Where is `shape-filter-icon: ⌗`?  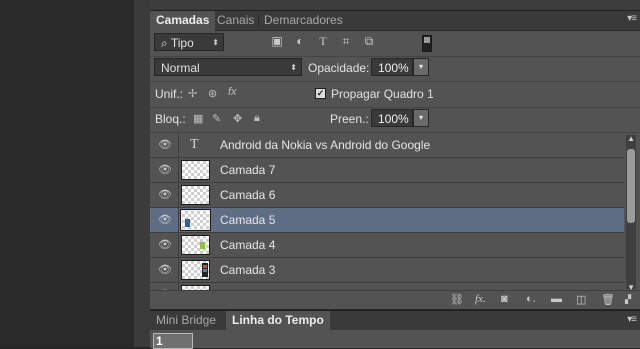 shape-filter-icon: ⌗ is located at coordinates (346, 41).